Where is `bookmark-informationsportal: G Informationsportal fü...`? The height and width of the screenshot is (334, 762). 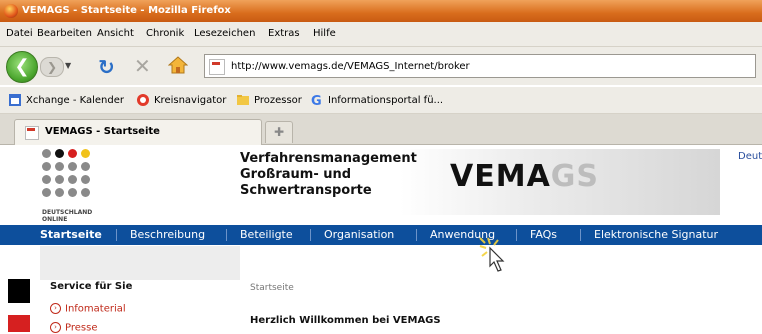 bookmark-informationsportal: G Informationsportal fü... is located at coordinates (376, 101).